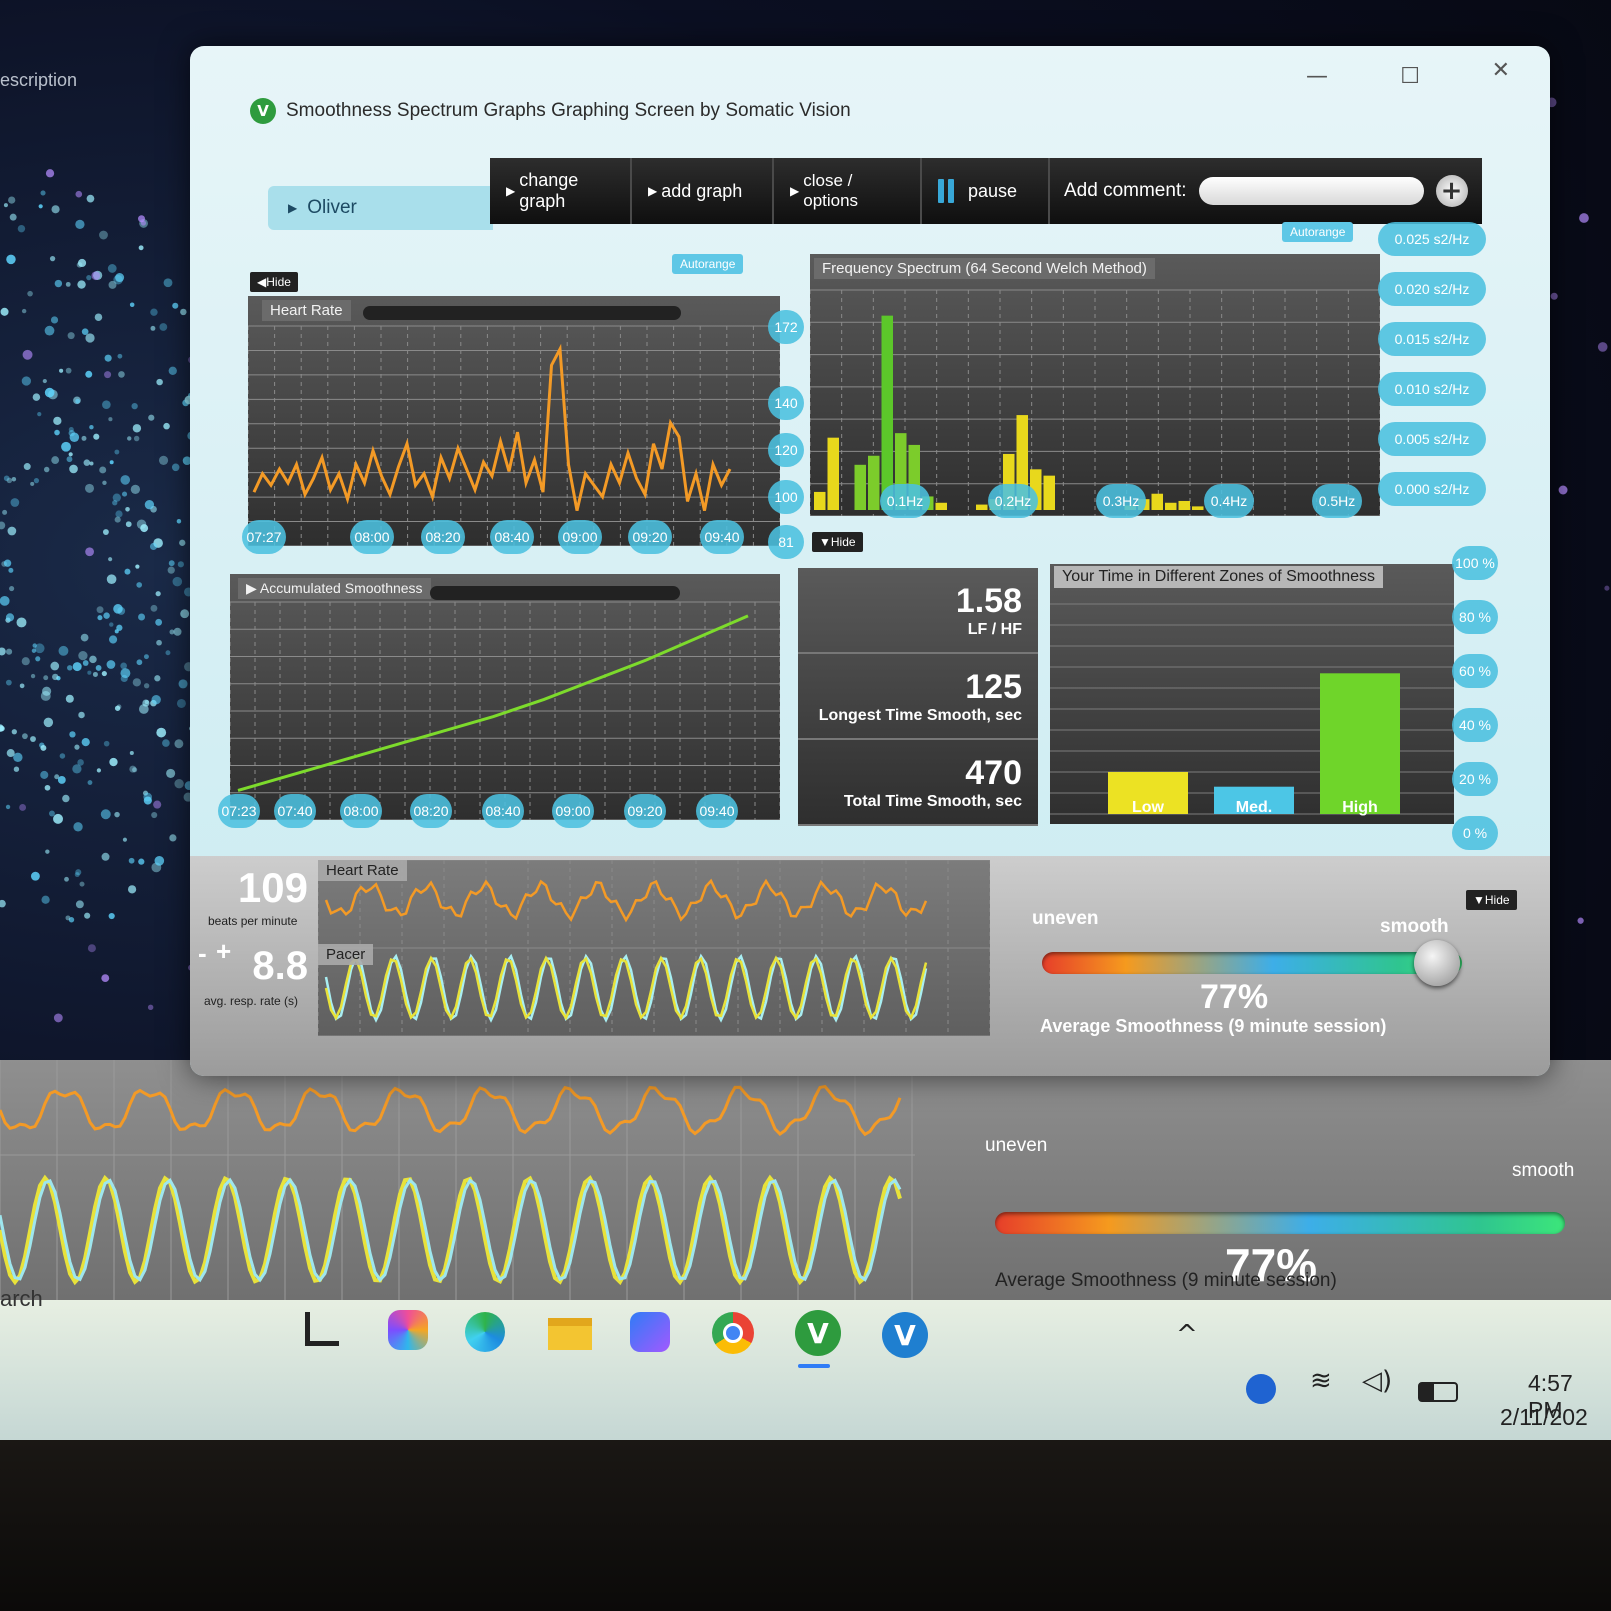 The height and width of the screenshot is (1611, 1611). I want to click on accumulated-x-tick: 09:40, so click(717, 811).